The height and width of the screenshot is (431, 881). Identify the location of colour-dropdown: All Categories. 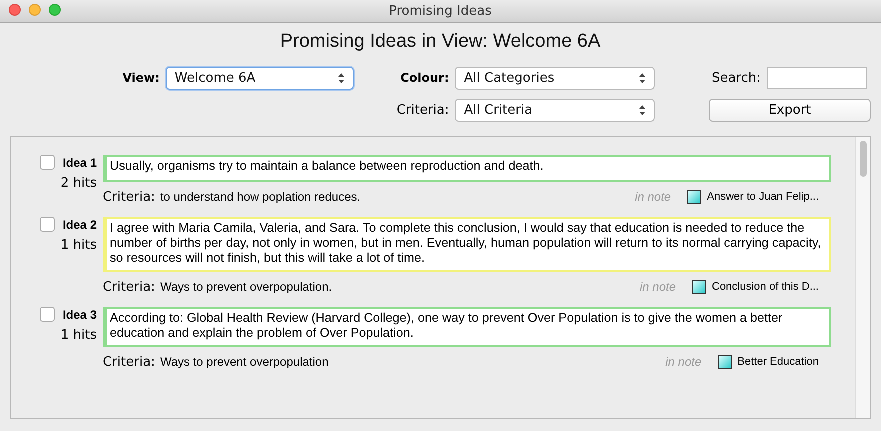
(555, 78).